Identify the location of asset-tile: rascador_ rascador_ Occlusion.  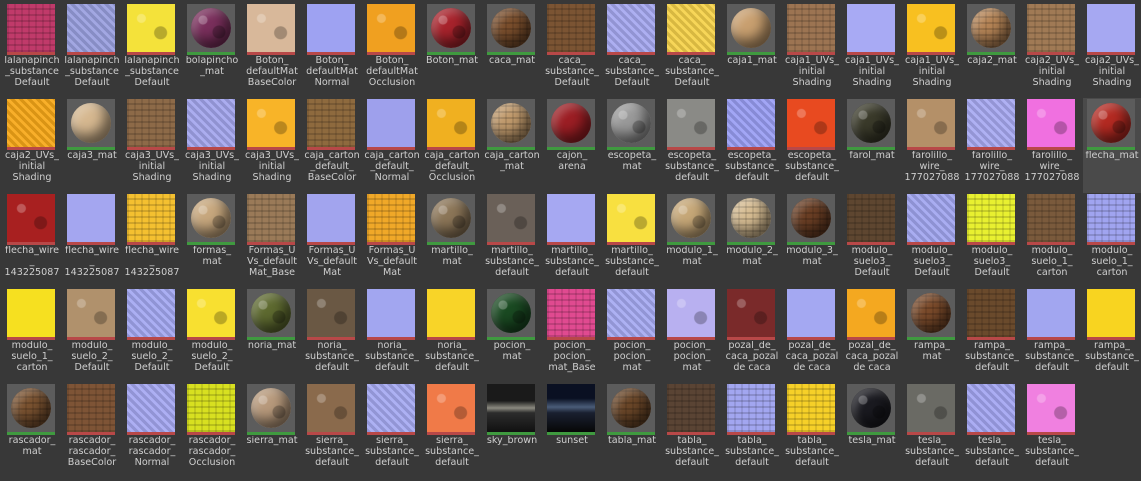
(213, 430).